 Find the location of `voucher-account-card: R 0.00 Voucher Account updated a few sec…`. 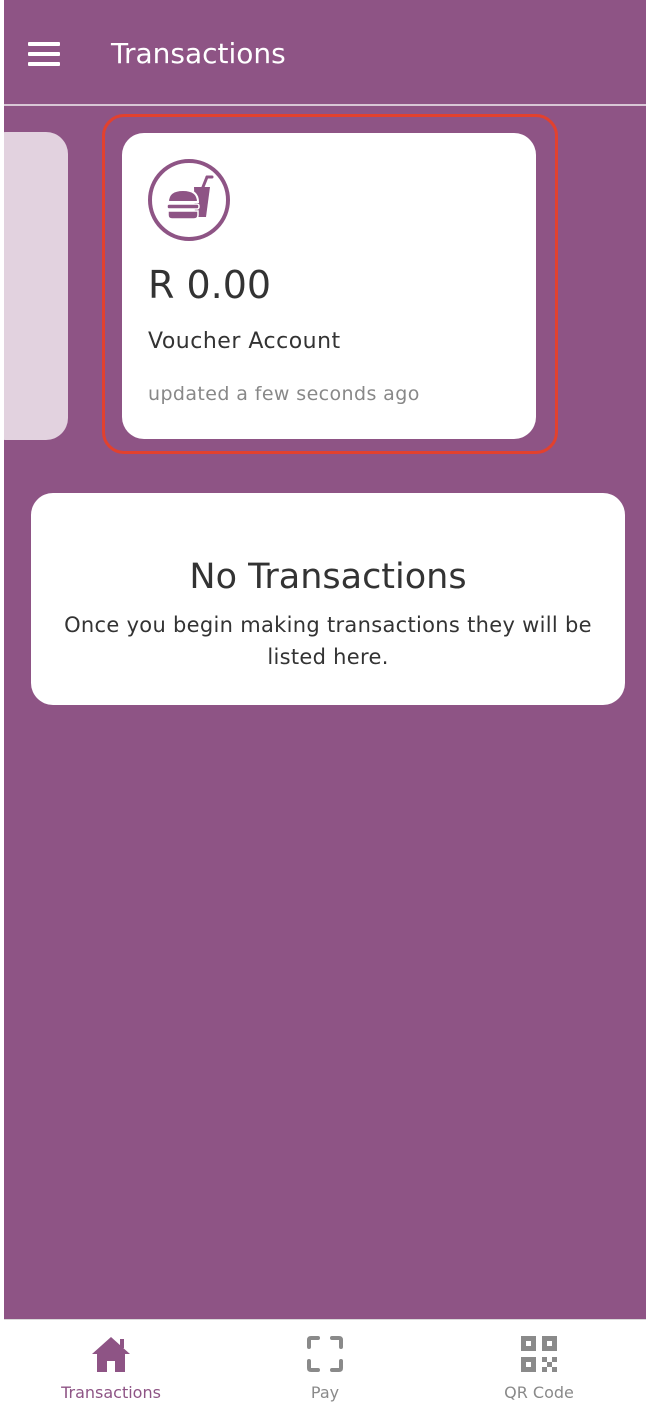

voucher-account-card: R 0.00 Voucher Account updated a few sec… is located at coordinates (329, 286).